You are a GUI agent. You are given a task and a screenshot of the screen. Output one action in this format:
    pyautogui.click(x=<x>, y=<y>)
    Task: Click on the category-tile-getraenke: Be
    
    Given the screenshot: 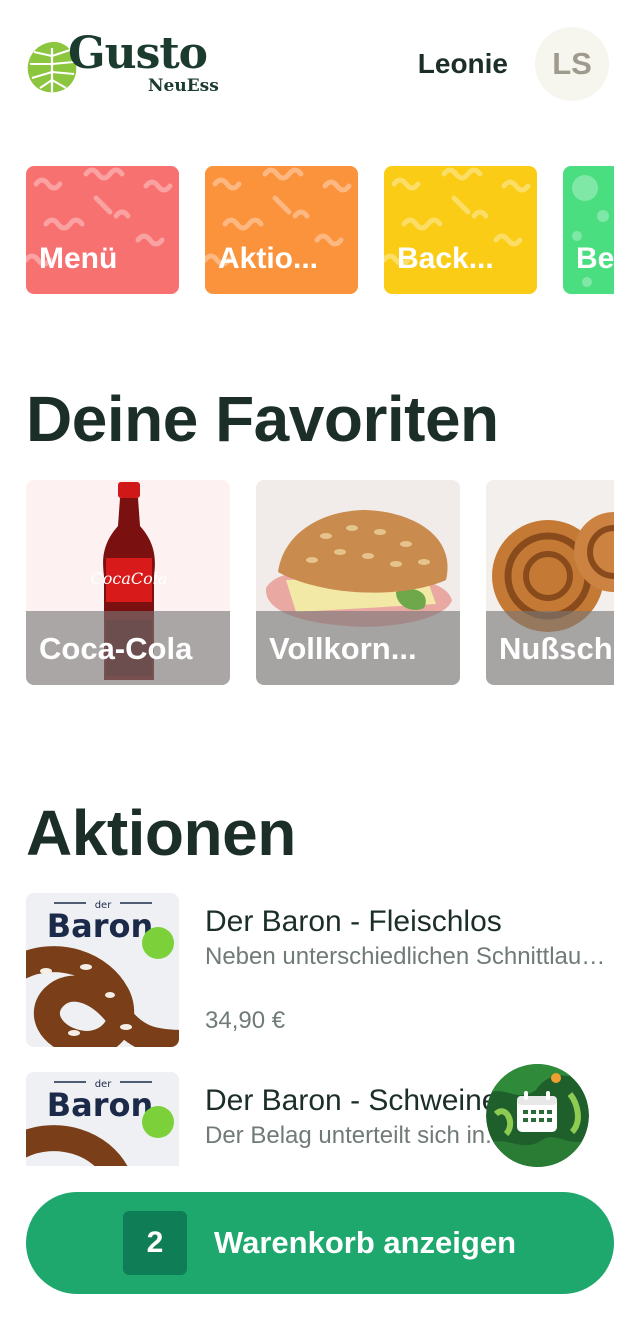 What is the action you would take?
    pyautogui.click(x=588, y=230)
    